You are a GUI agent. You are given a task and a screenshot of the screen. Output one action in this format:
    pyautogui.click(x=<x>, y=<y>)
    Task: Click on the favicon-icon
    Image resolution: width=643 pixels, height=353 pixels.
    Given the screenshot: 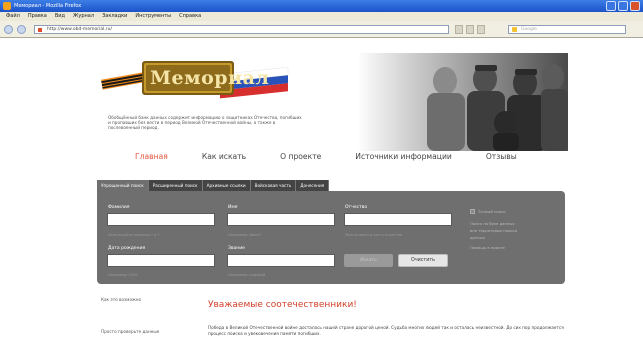 What is the action you would take?
    pyautogui.click(x=40, y=30)
    